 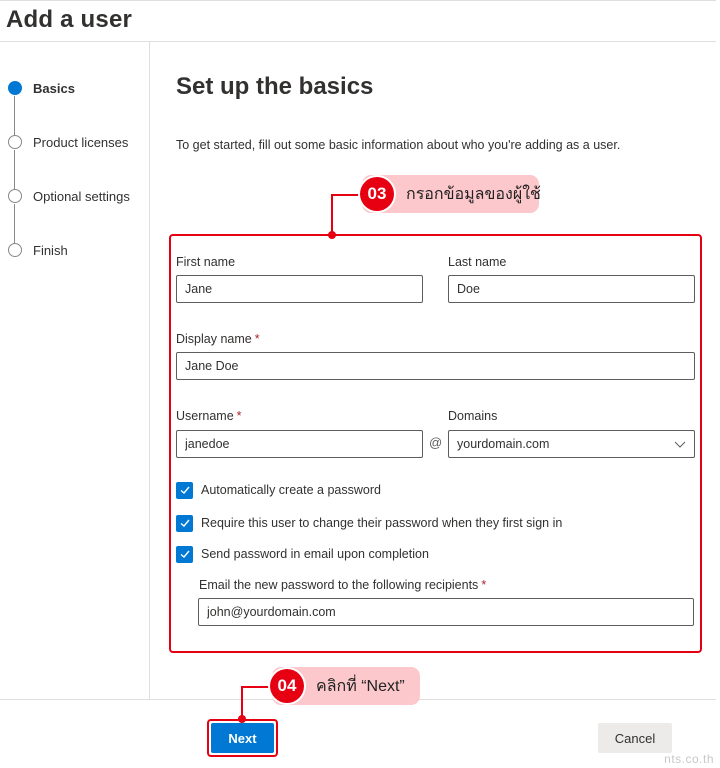 I want to click on step-label: Finish, so click(x=50, y=250).